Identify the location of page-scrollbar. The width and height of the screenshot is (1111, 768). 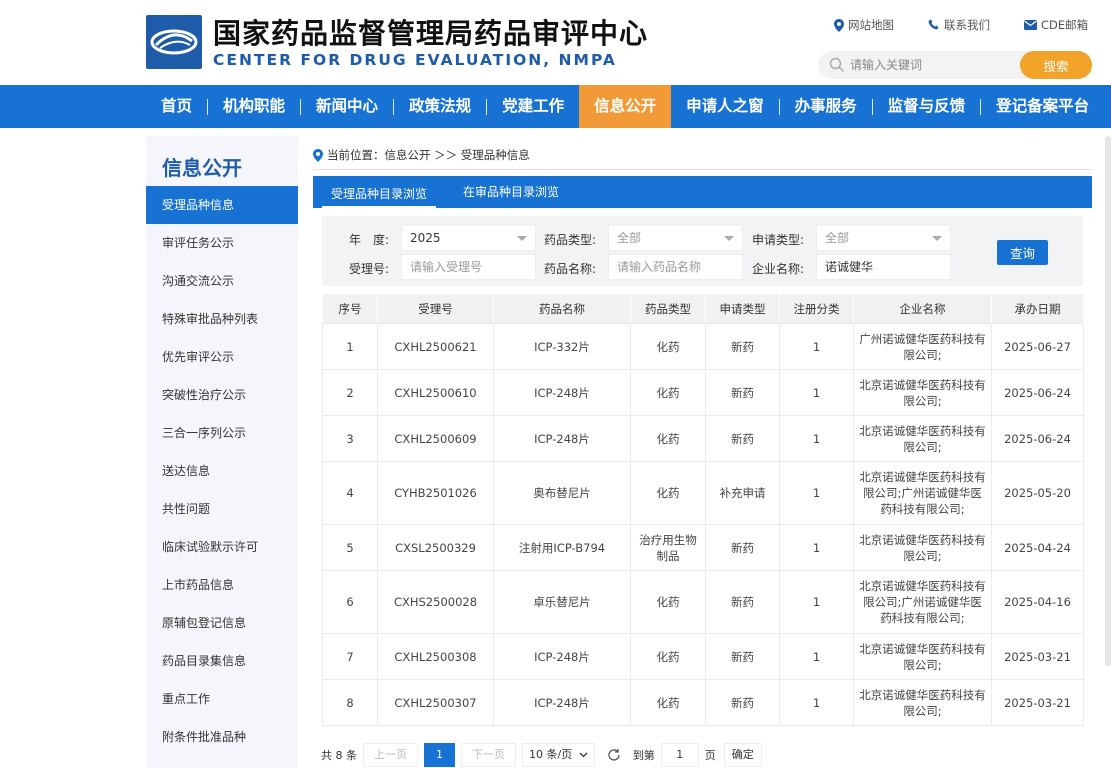
(1108, 401).